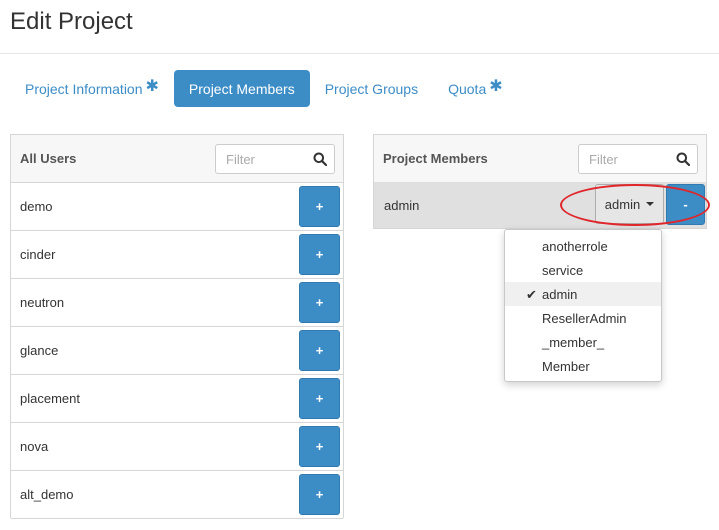  Describe the element at coordinates (575, 246) in the screenshot. I see `role-option-label: anotherrole` at that location.